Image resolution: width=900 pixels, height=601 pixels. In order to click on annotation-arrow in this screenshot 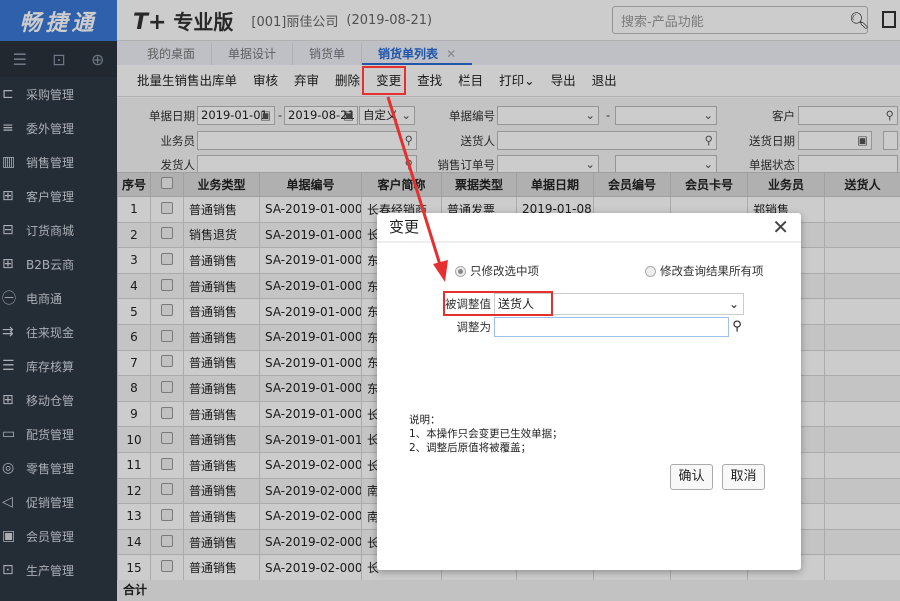, I will do `click(417, 189)`.